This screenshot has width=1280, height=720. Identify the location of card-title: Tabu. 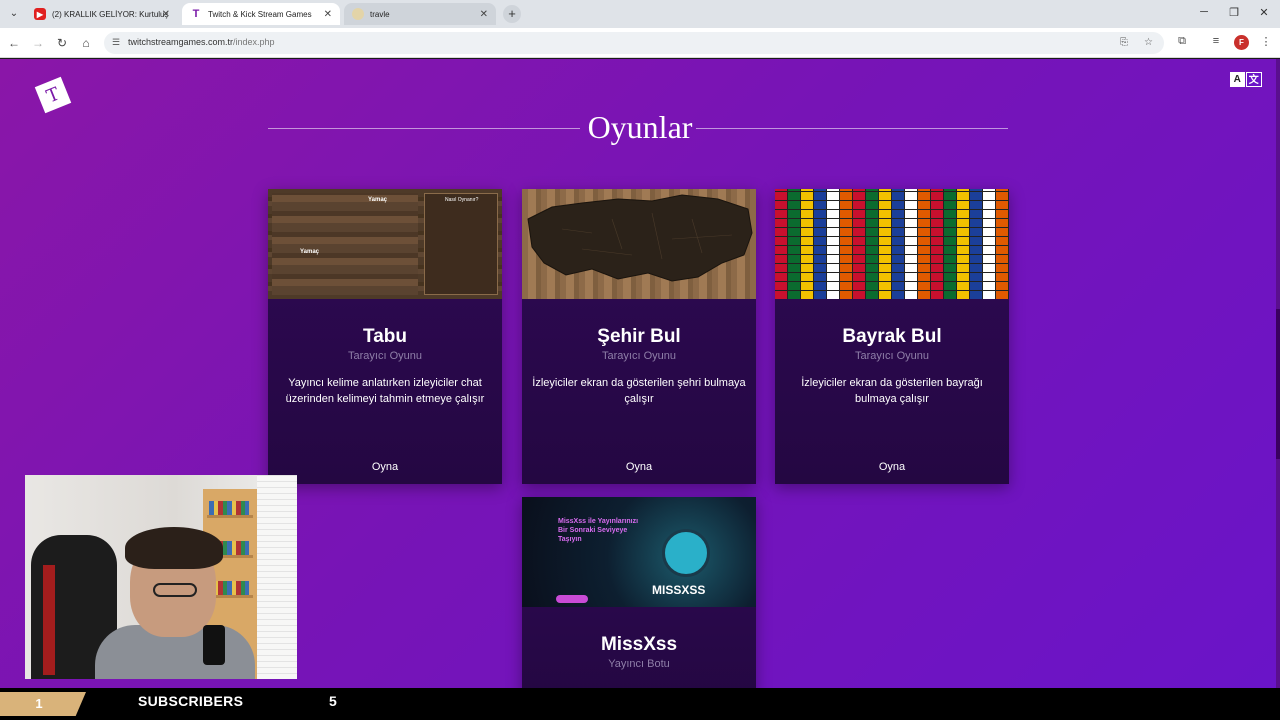
(385, 336).